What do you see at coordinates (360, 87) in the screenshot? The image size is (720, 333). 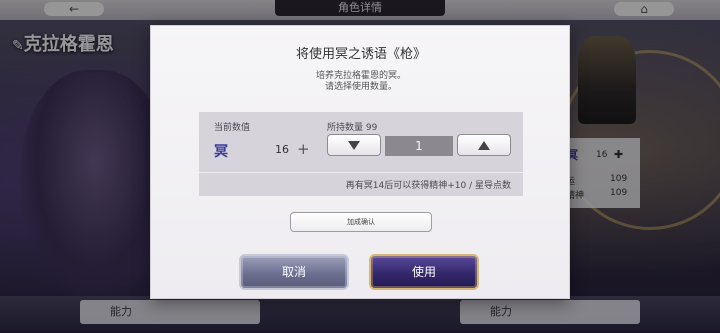 I see `description-line: 请选择使用数量。` at bounding box center [360, 87].